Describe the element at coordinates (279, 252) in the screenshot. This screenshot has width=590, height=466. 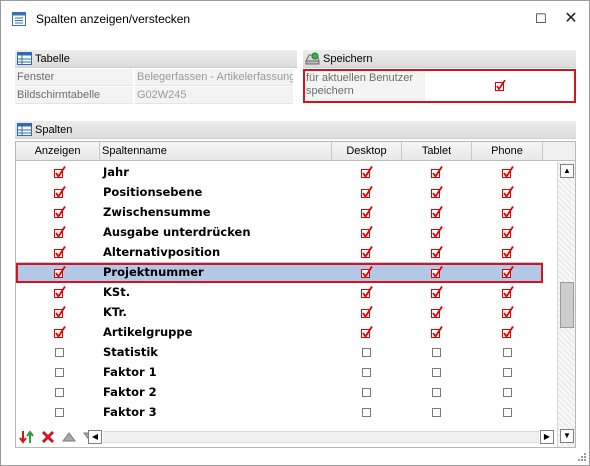
I see `table-row: Alternativposition` at that location.